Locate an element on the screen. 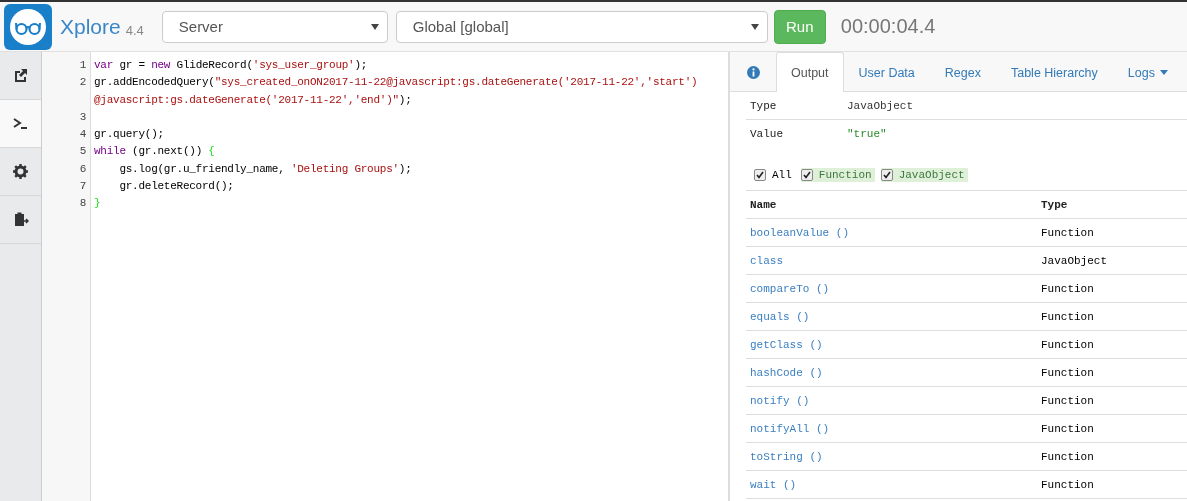  member-link: getClass () is located at coordinates (786, 344).